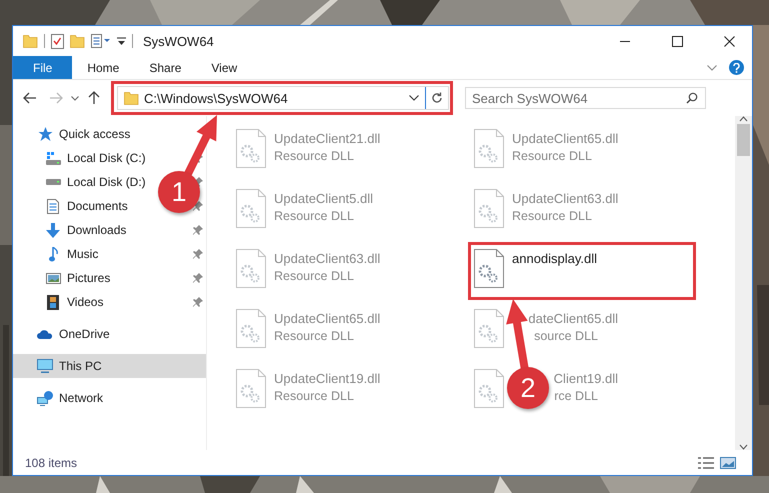 The height and width of the screenshot is (493, 769). I want to click on nav-item: Pictures, so click(77, 278).